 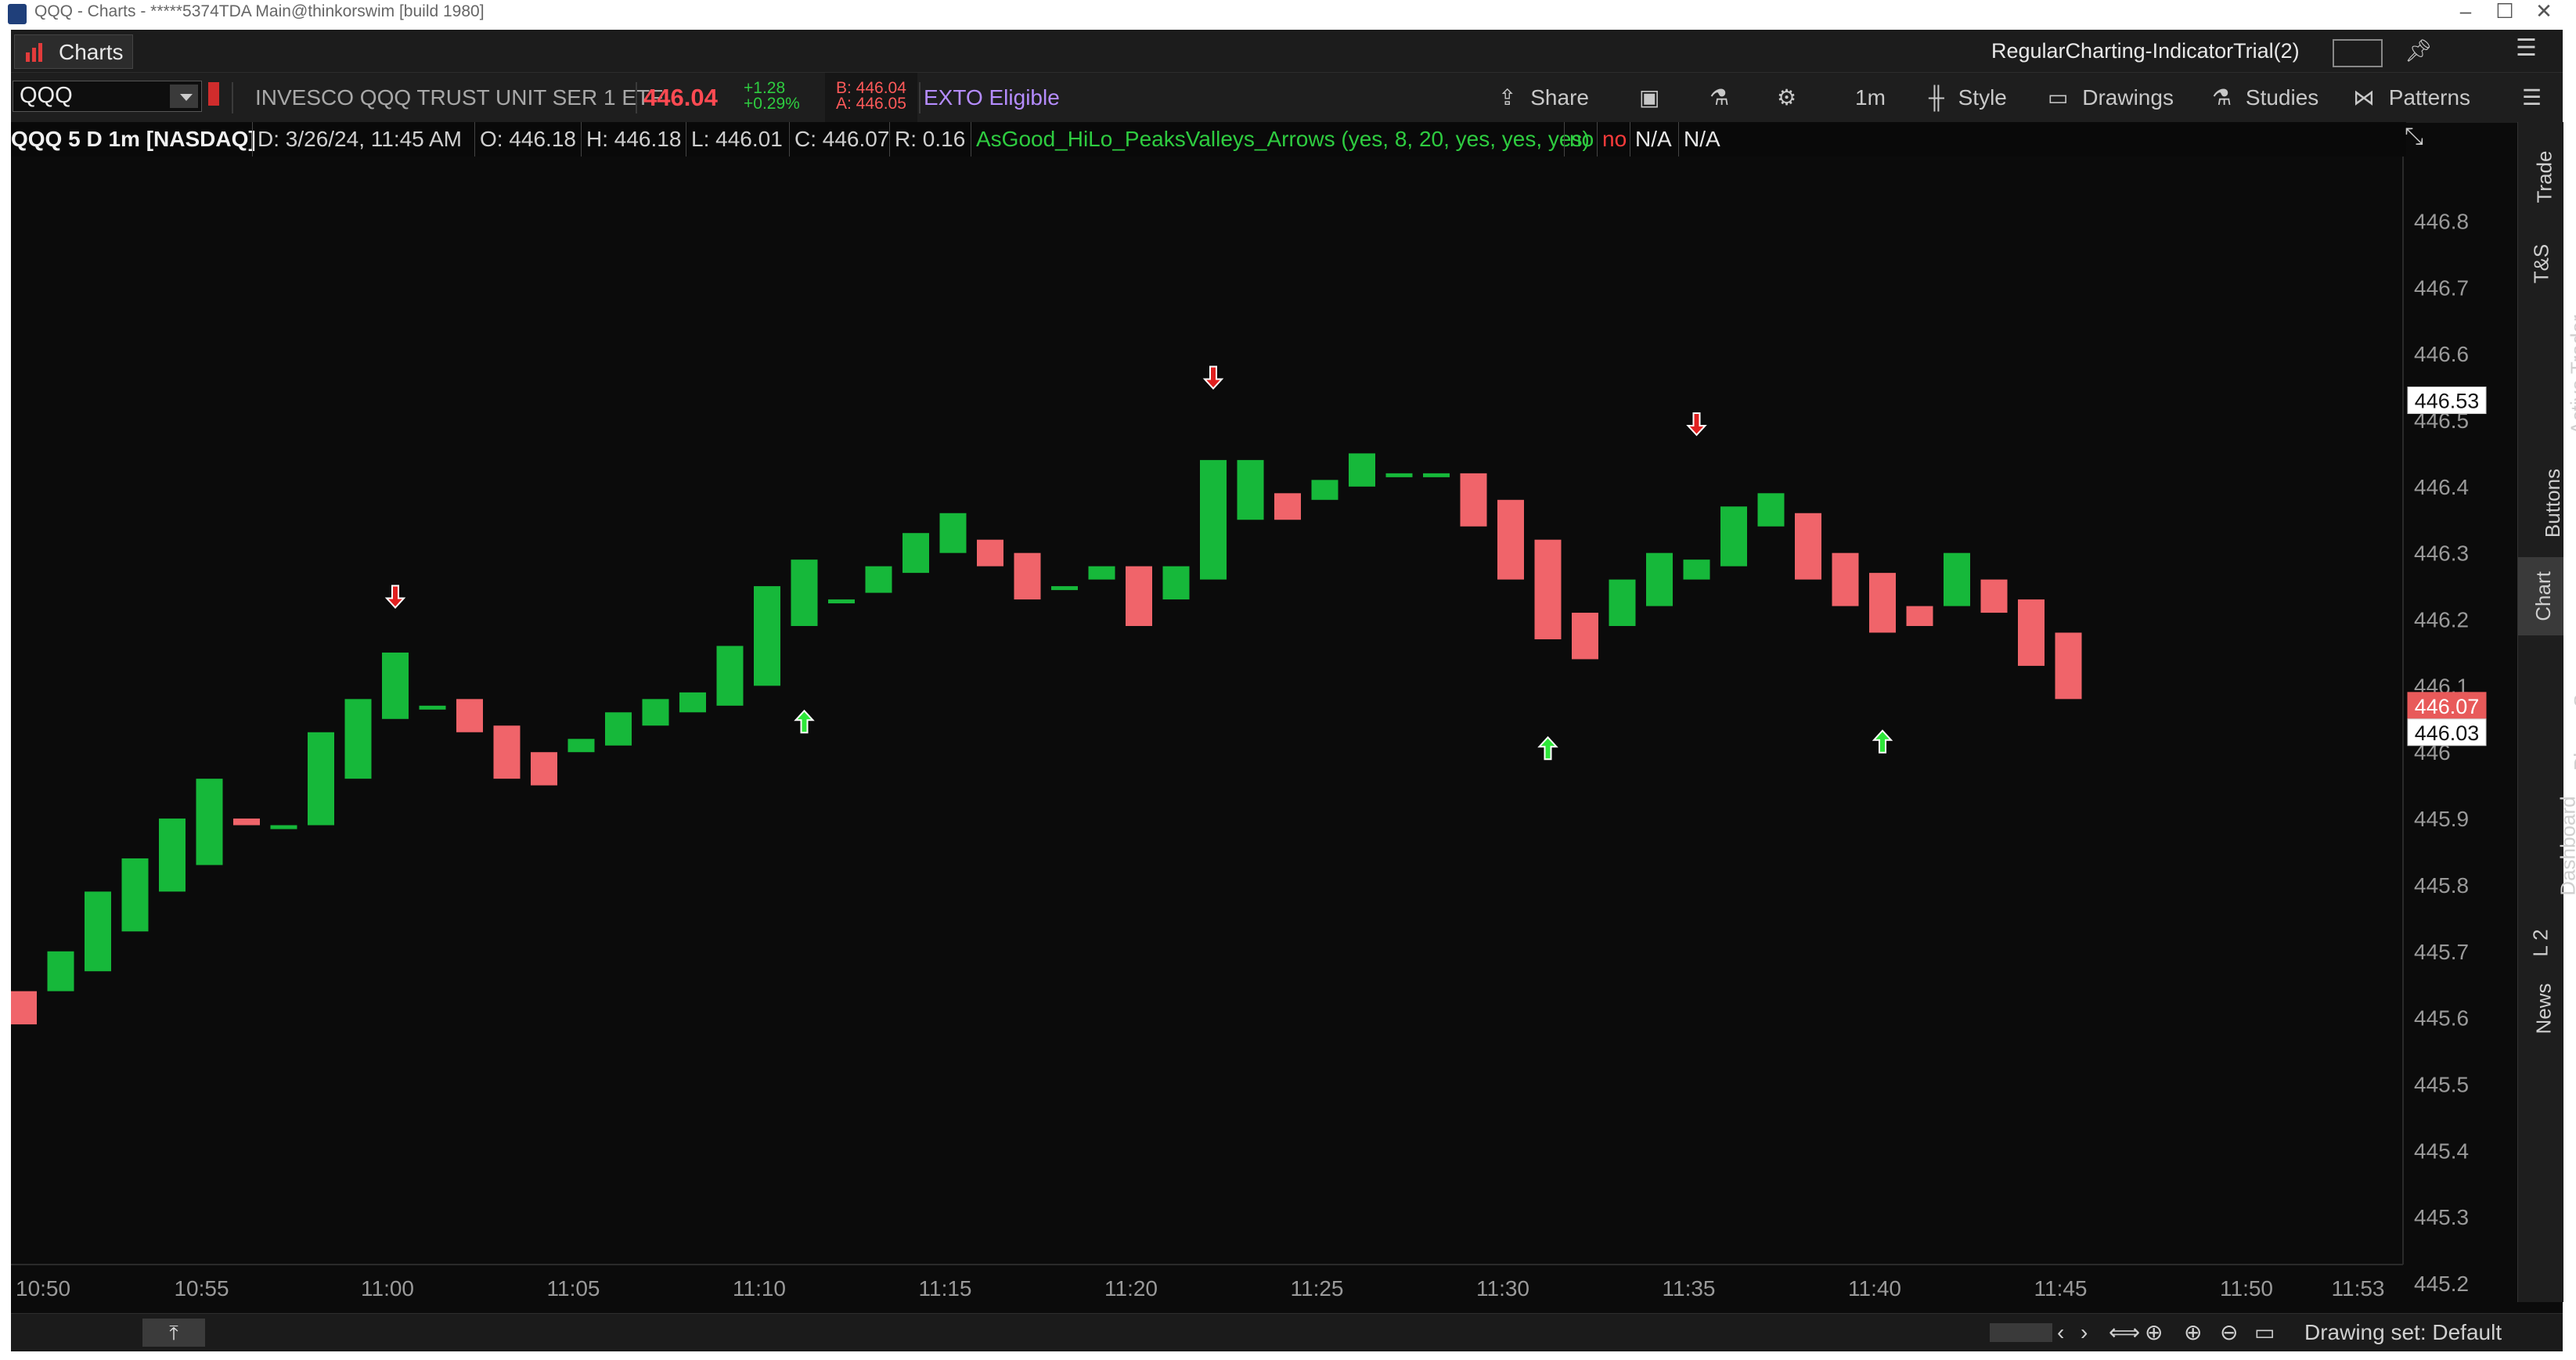 I want to click on y-tick-label: 446.6, so click(x=2441, y=354).